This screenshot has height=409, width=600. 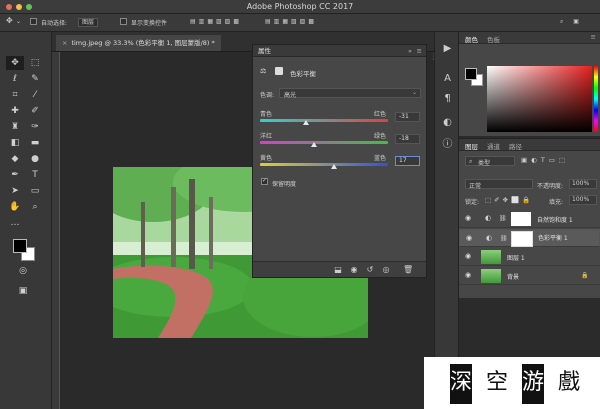 I want to click on visibility-eye-icon: ◎, so click(x=386, y=270).